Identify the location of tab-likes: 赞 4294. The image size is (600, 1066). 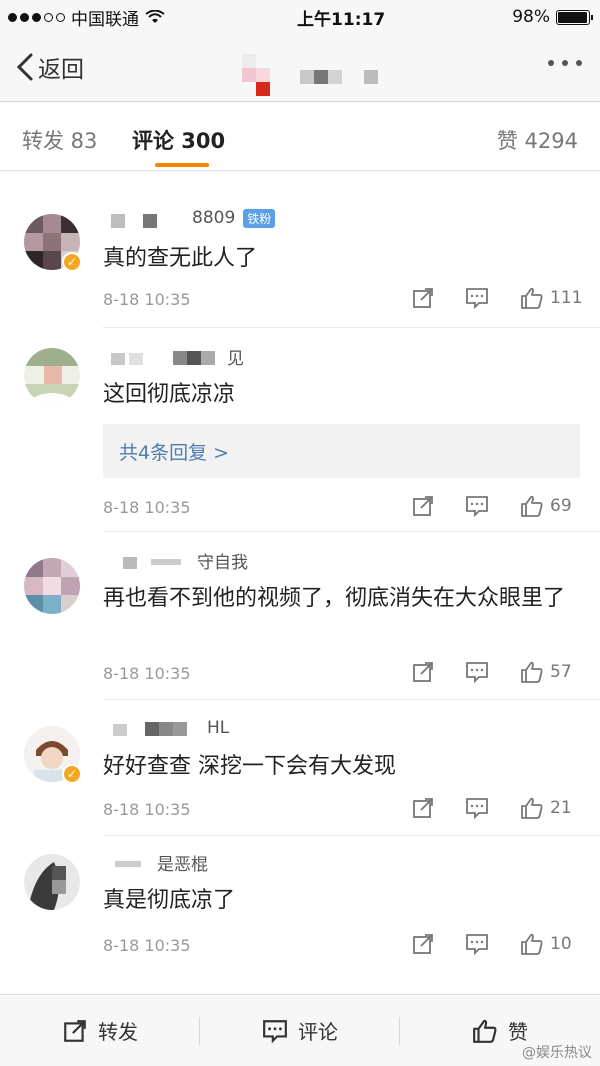
(537, 140).